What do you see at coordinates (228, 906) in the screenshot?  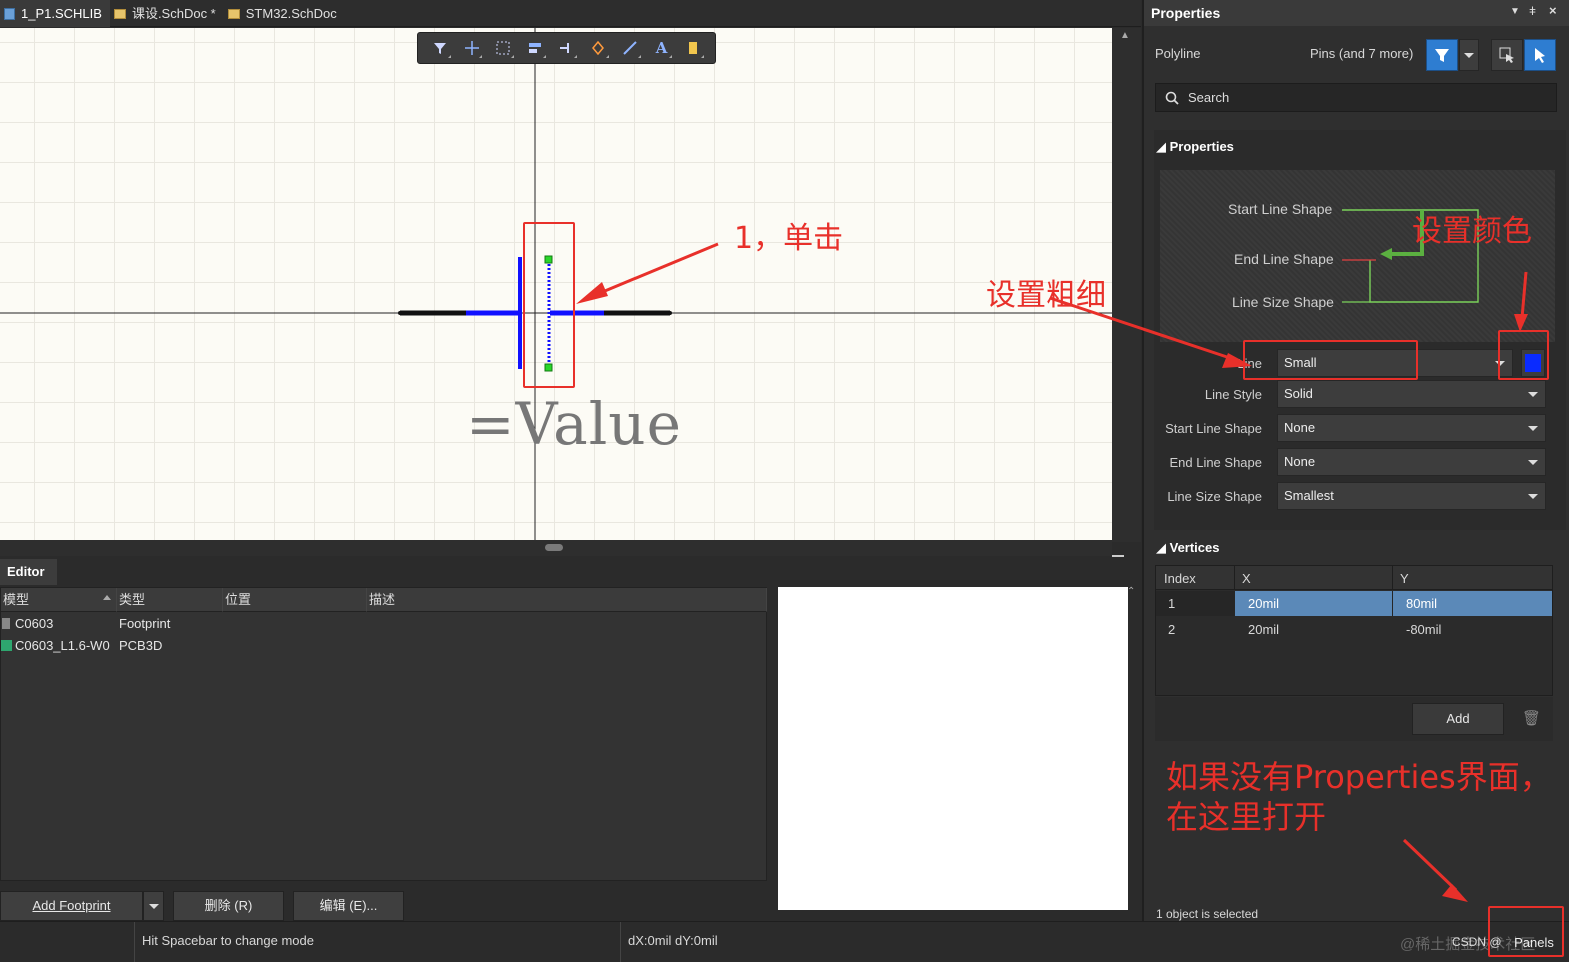 I see `delete-button: 删除 (R)` at bounding box center [228, 906].